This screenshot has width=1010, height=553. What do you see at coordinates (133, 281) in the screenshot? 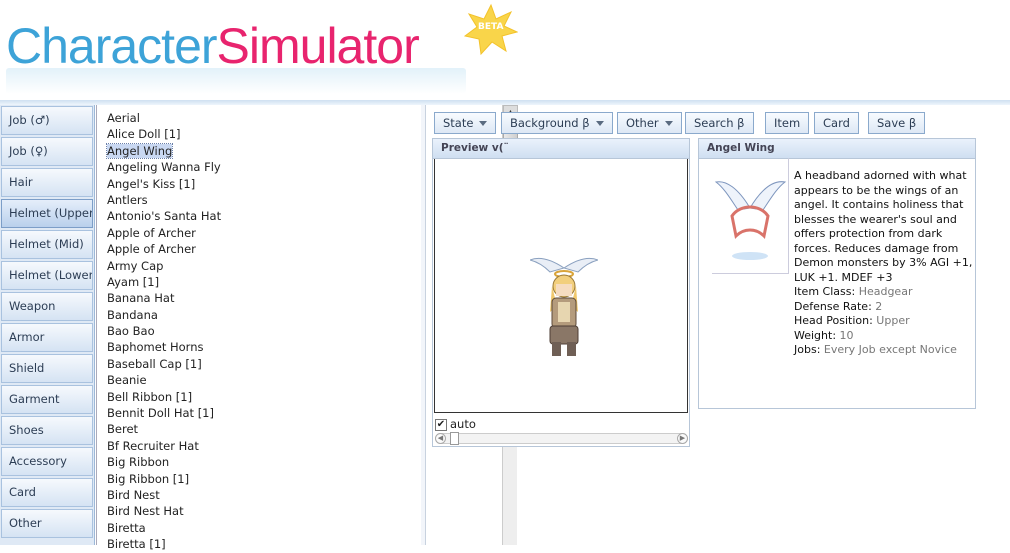
I see `list-item-label: Ayam [1]` at bounding box center [133, 281].